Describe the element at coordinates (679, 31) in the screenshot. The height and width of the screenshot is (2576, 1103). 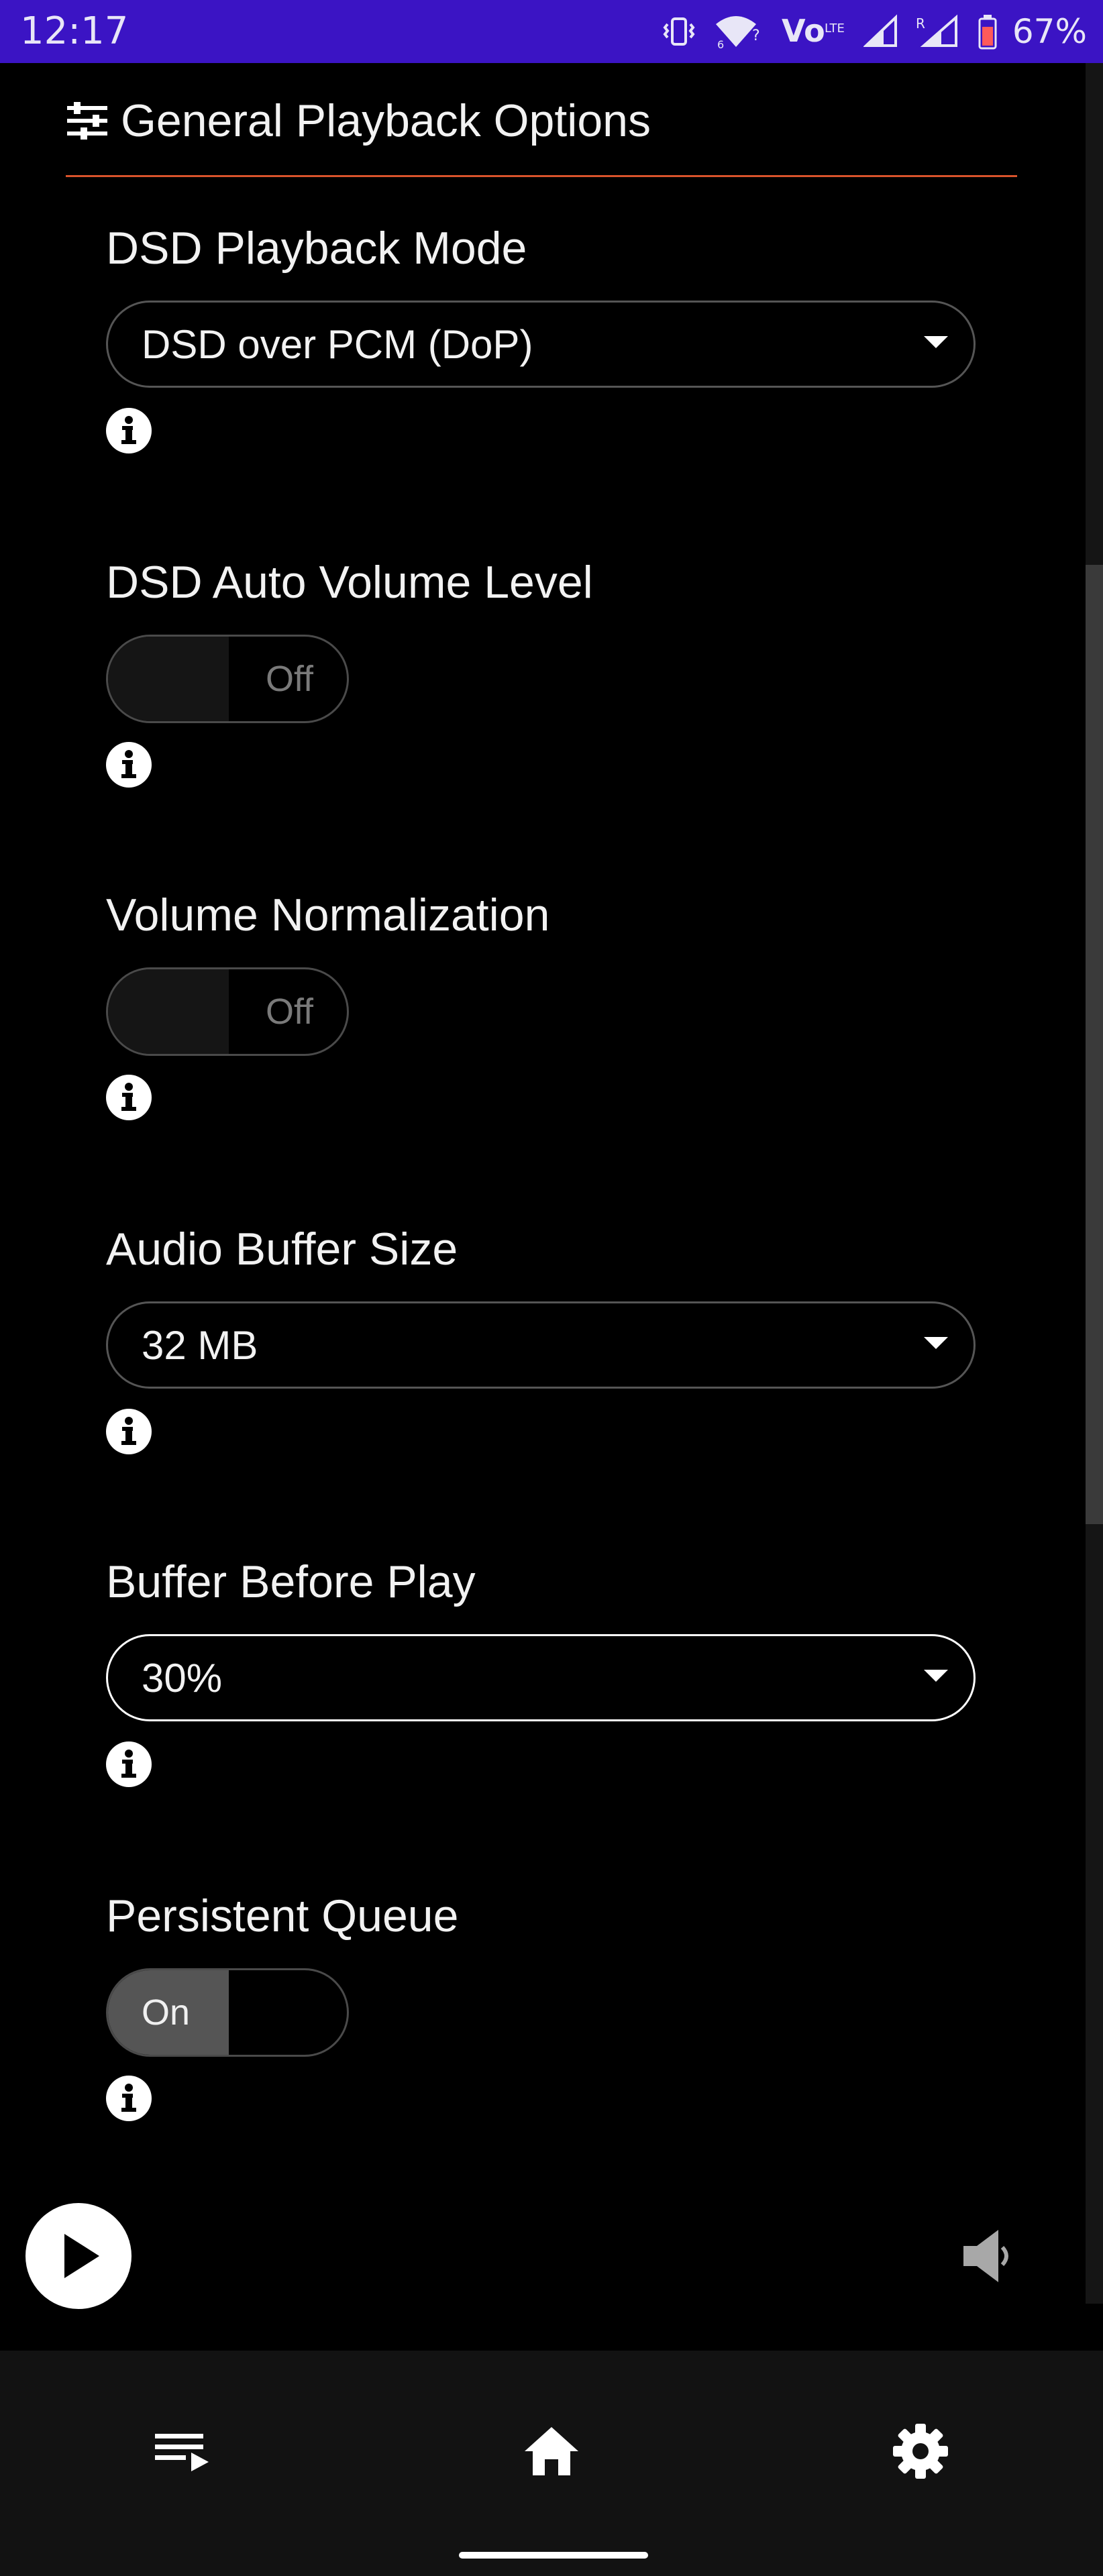
I see `vibrate-icon` at that location.